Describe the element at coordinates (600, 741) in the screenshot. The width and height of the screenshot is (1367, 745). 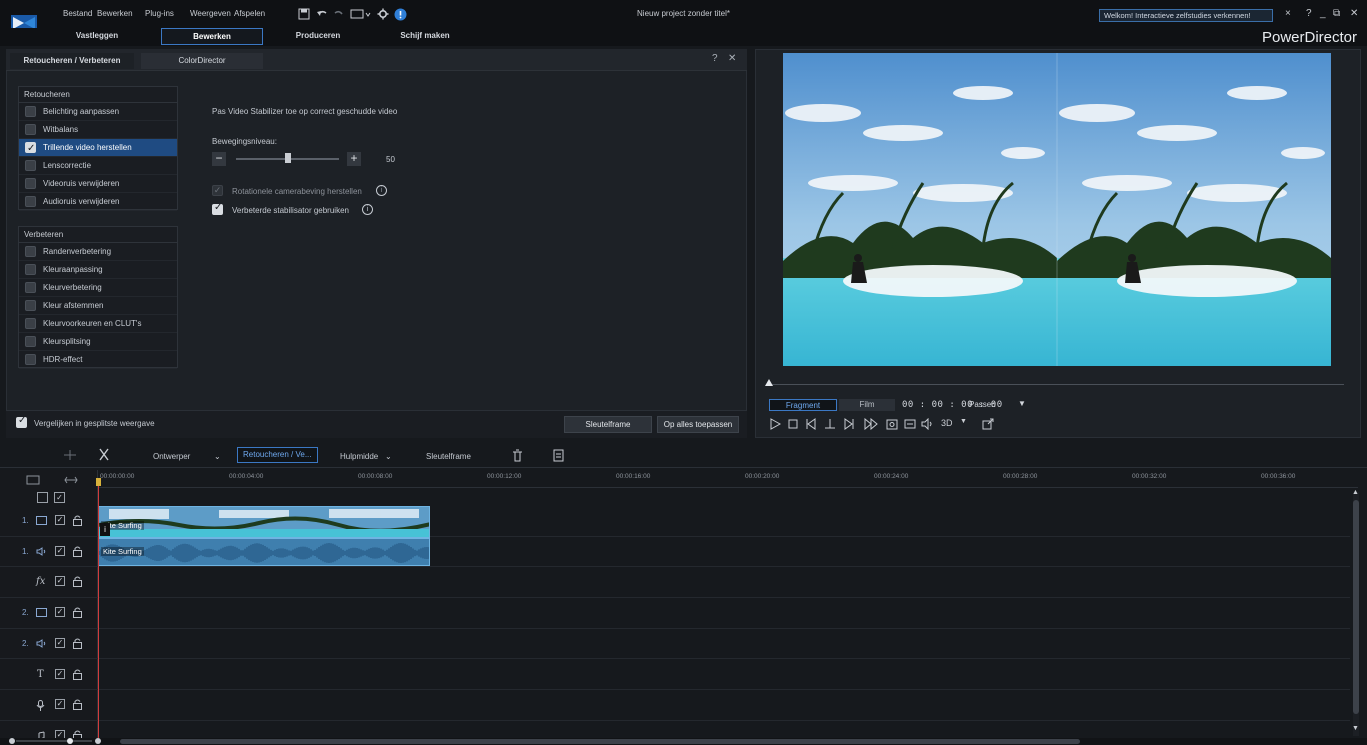
I see `horizontal-scroll-thumb` at that location.